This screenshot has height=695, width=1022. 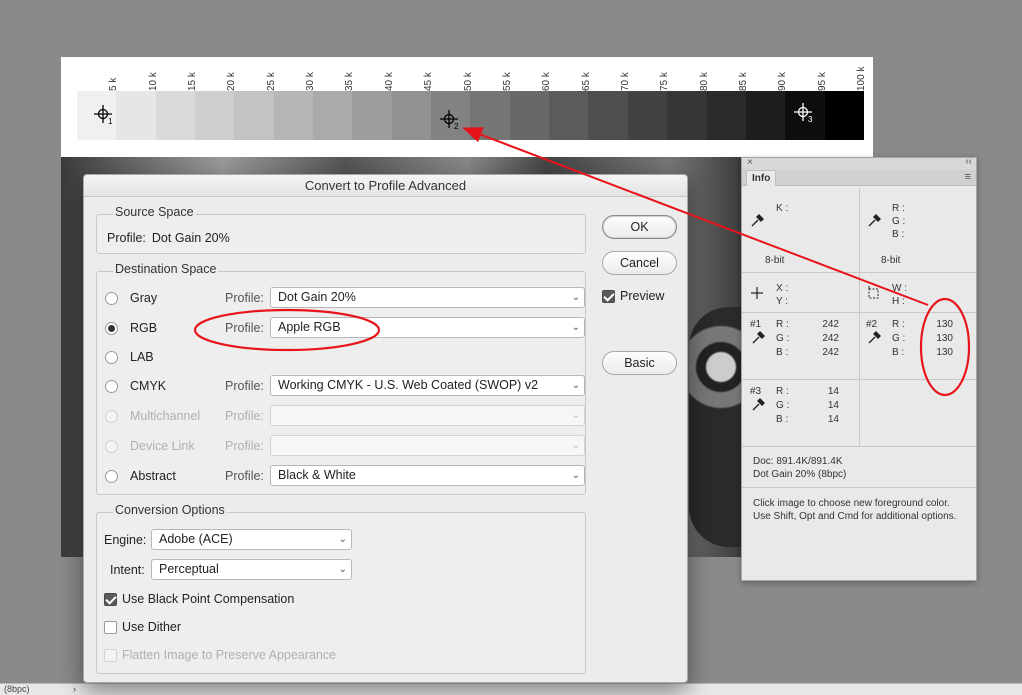 I want to click on wedge-tick-label: 90 k, so click(x=783, y=81).